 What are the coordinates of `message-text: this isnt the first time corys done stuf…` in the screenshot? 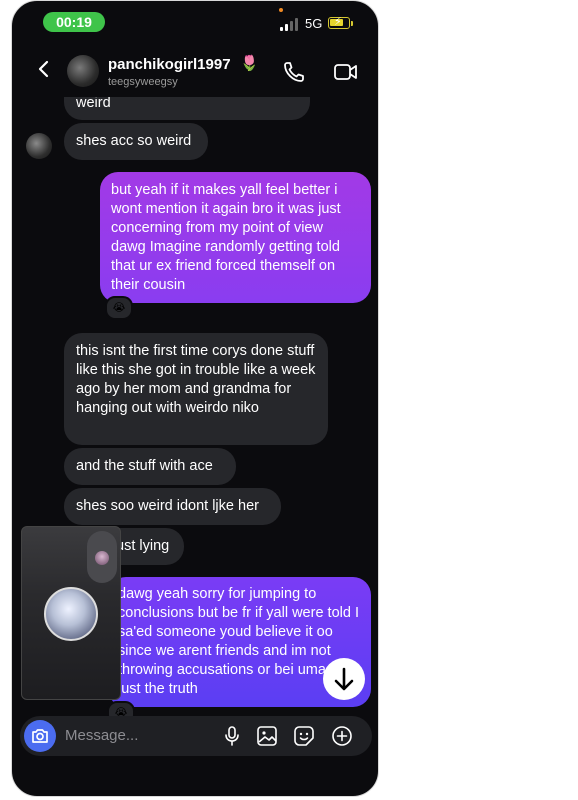 It's located at (196, 379).